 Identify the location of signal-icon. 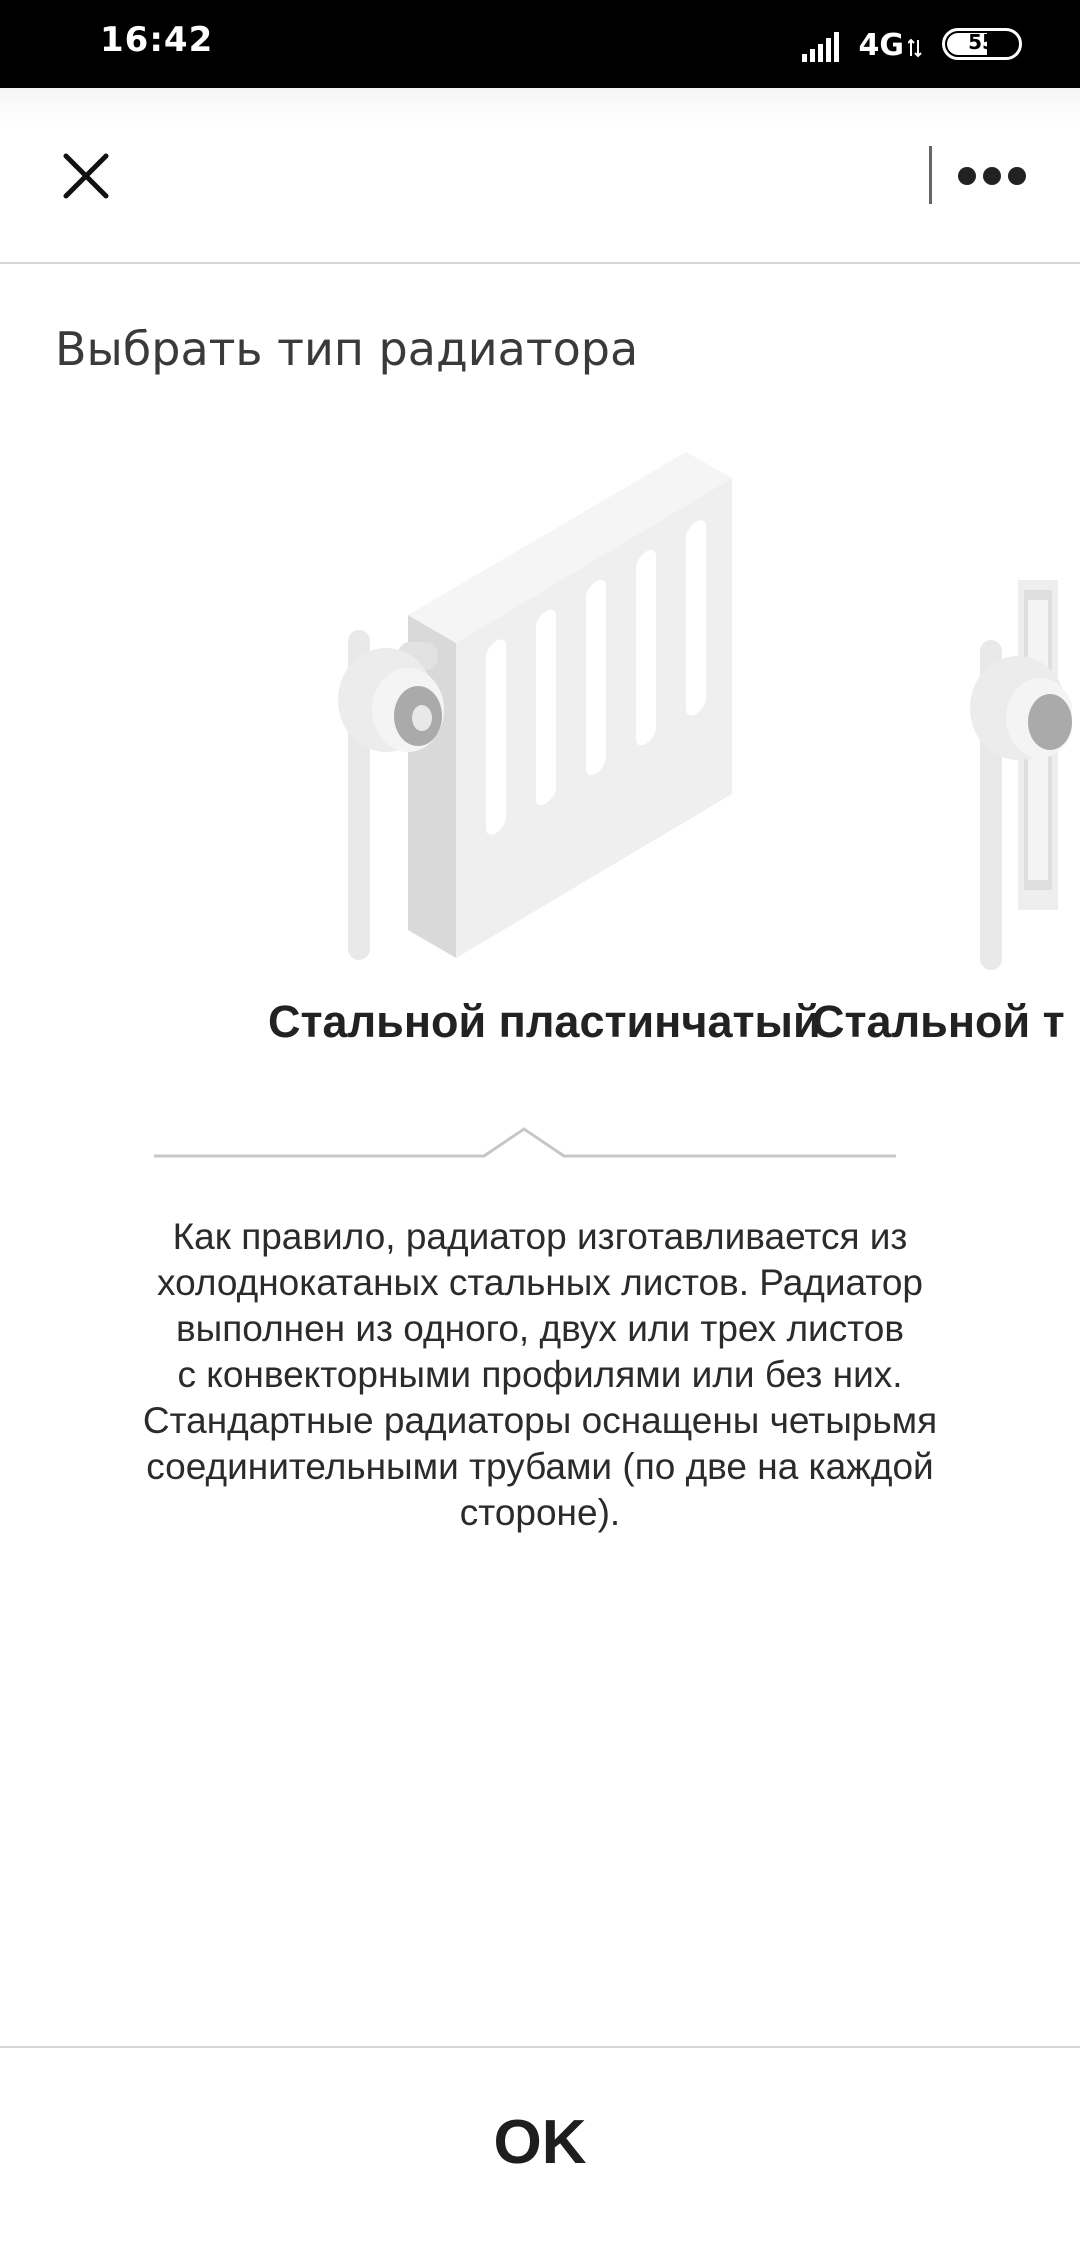
(820, 47).